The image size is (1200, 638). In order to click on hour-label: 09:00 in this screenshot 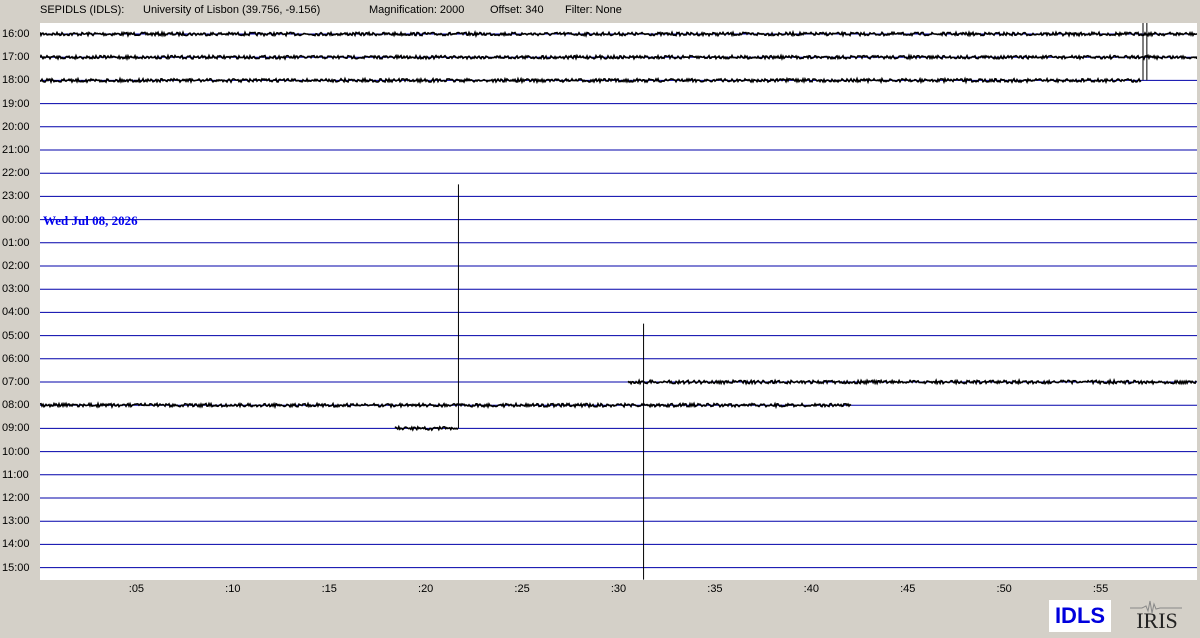, I will do `click(16, 428)`.